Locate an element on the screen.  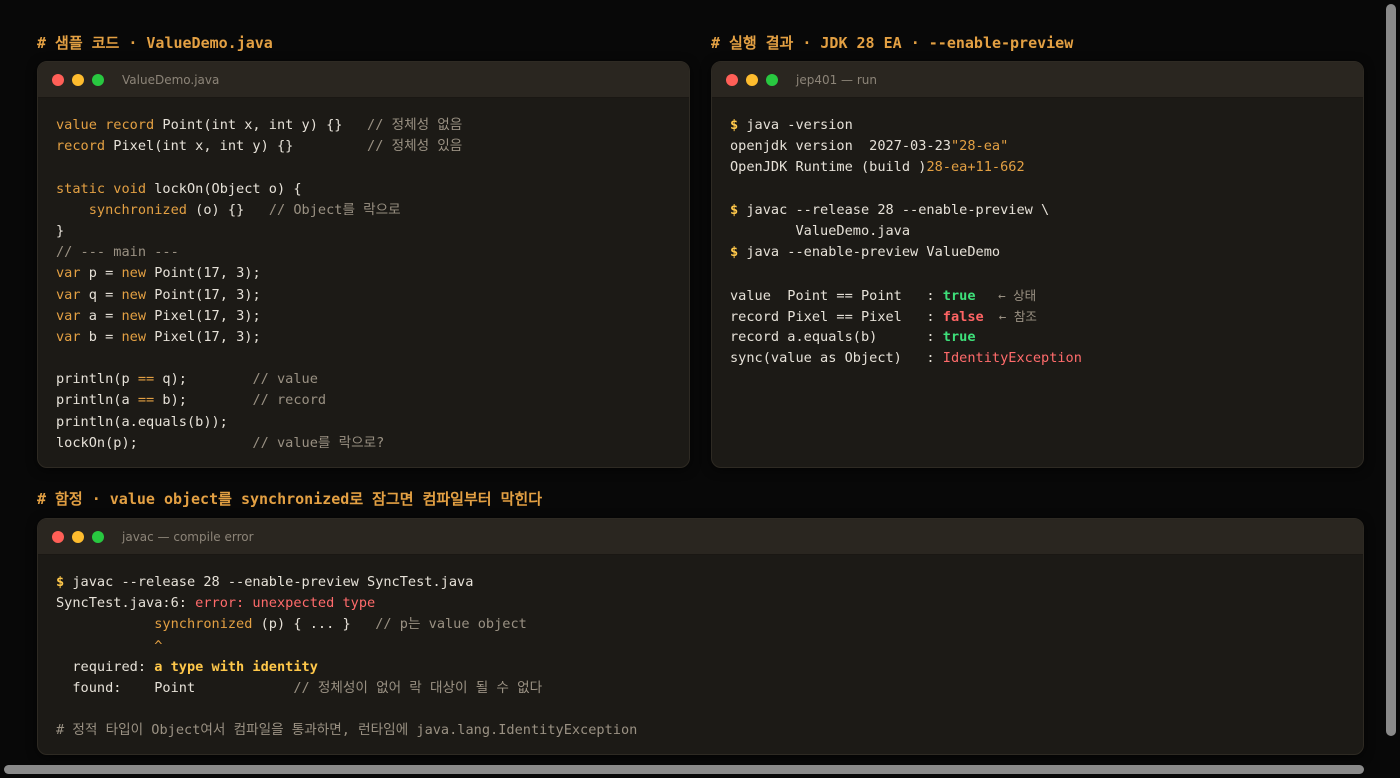
vertical-scrollbar is located at coordinates (1391, 370).